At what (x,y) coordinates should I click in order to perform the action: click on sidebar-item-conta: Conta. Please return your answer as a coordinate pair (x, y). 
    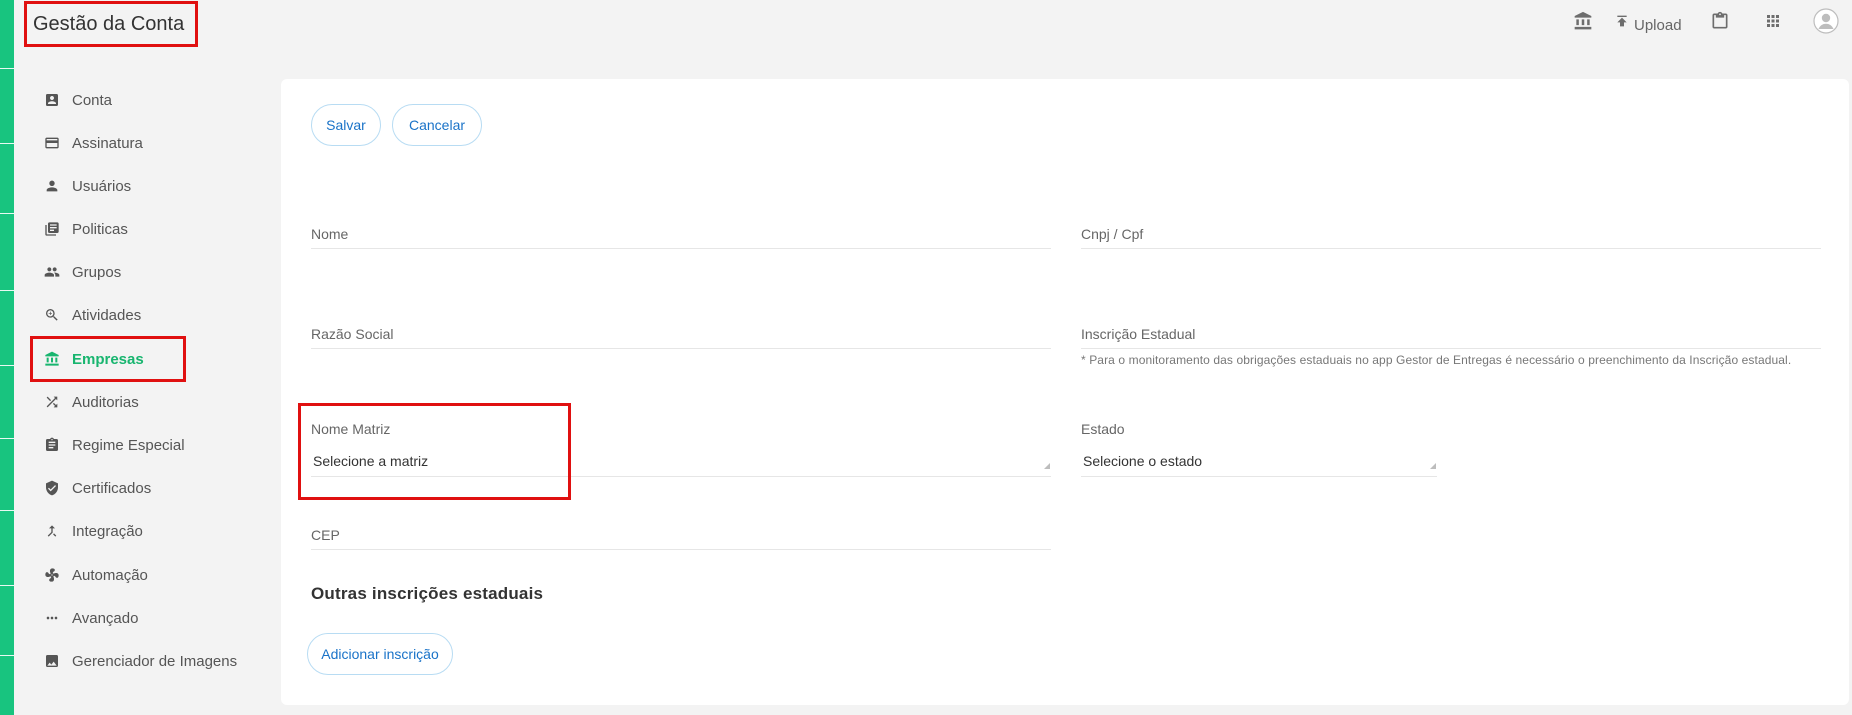
    Looking at the image, I should click on (149, 100).